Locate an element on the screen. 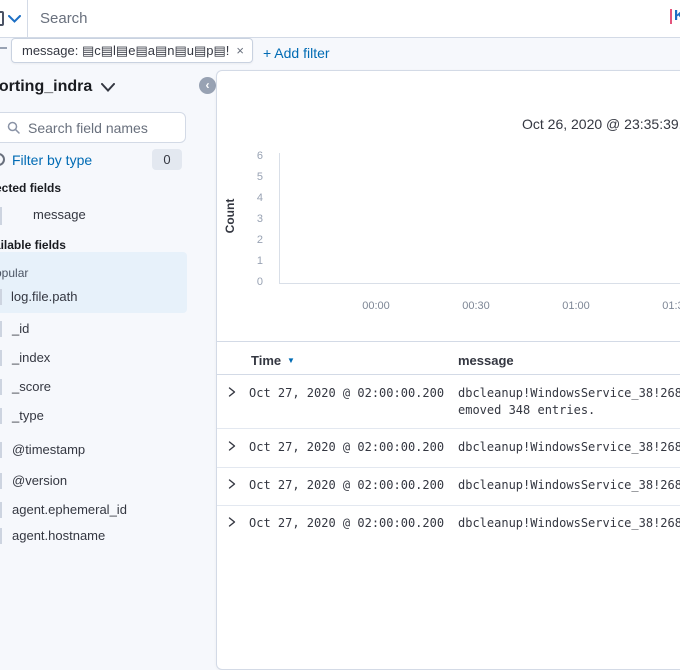 This screenshot has width=680, height=670. column-header-message: message is located at coordinates (486, 360).